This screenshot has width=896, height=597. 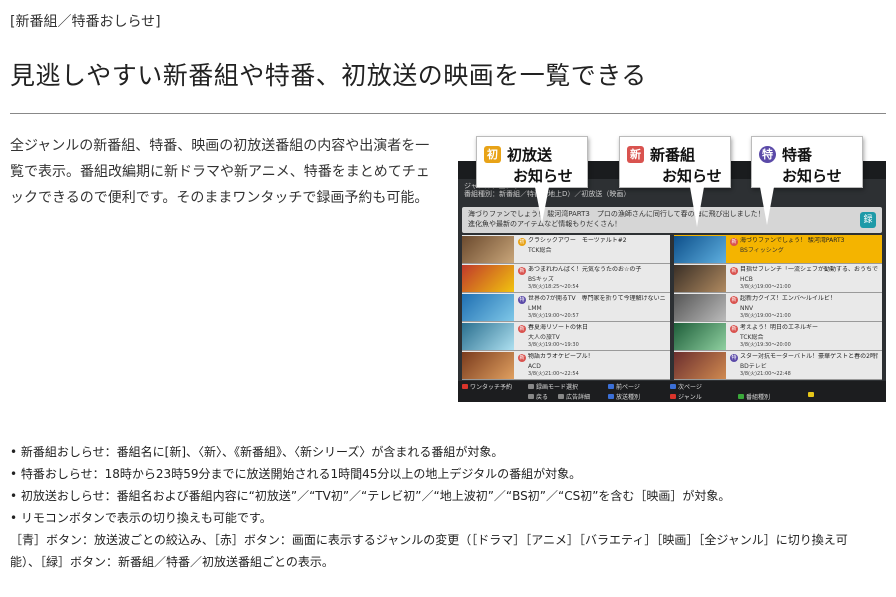 I want to click on blue-button-icon, so click(x=611, y=396).